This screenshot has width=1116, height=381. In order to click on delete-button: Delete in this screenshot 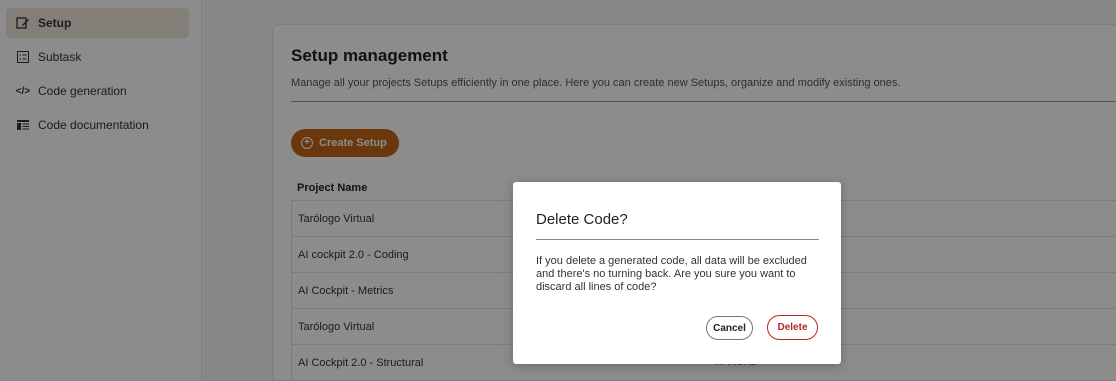, I will do `click(792, 327)`.